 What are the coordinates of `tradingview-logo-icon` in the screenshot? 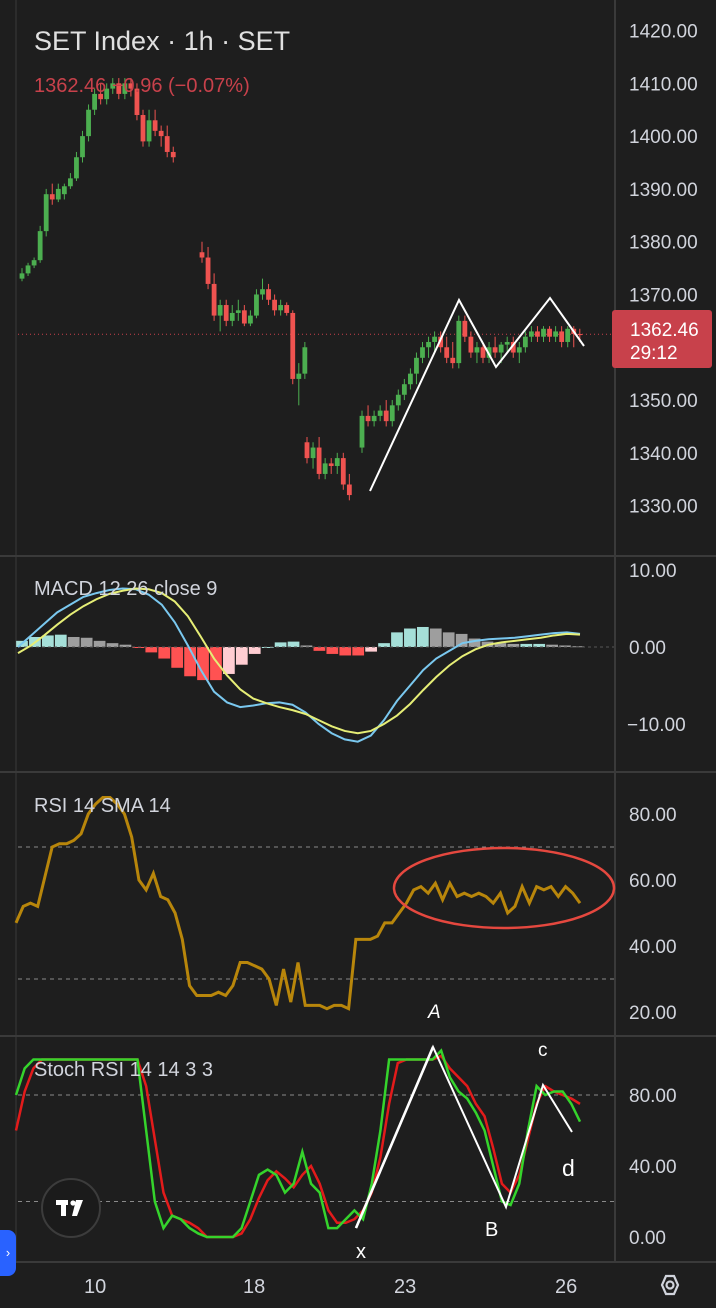 It's located at (69, 1208).